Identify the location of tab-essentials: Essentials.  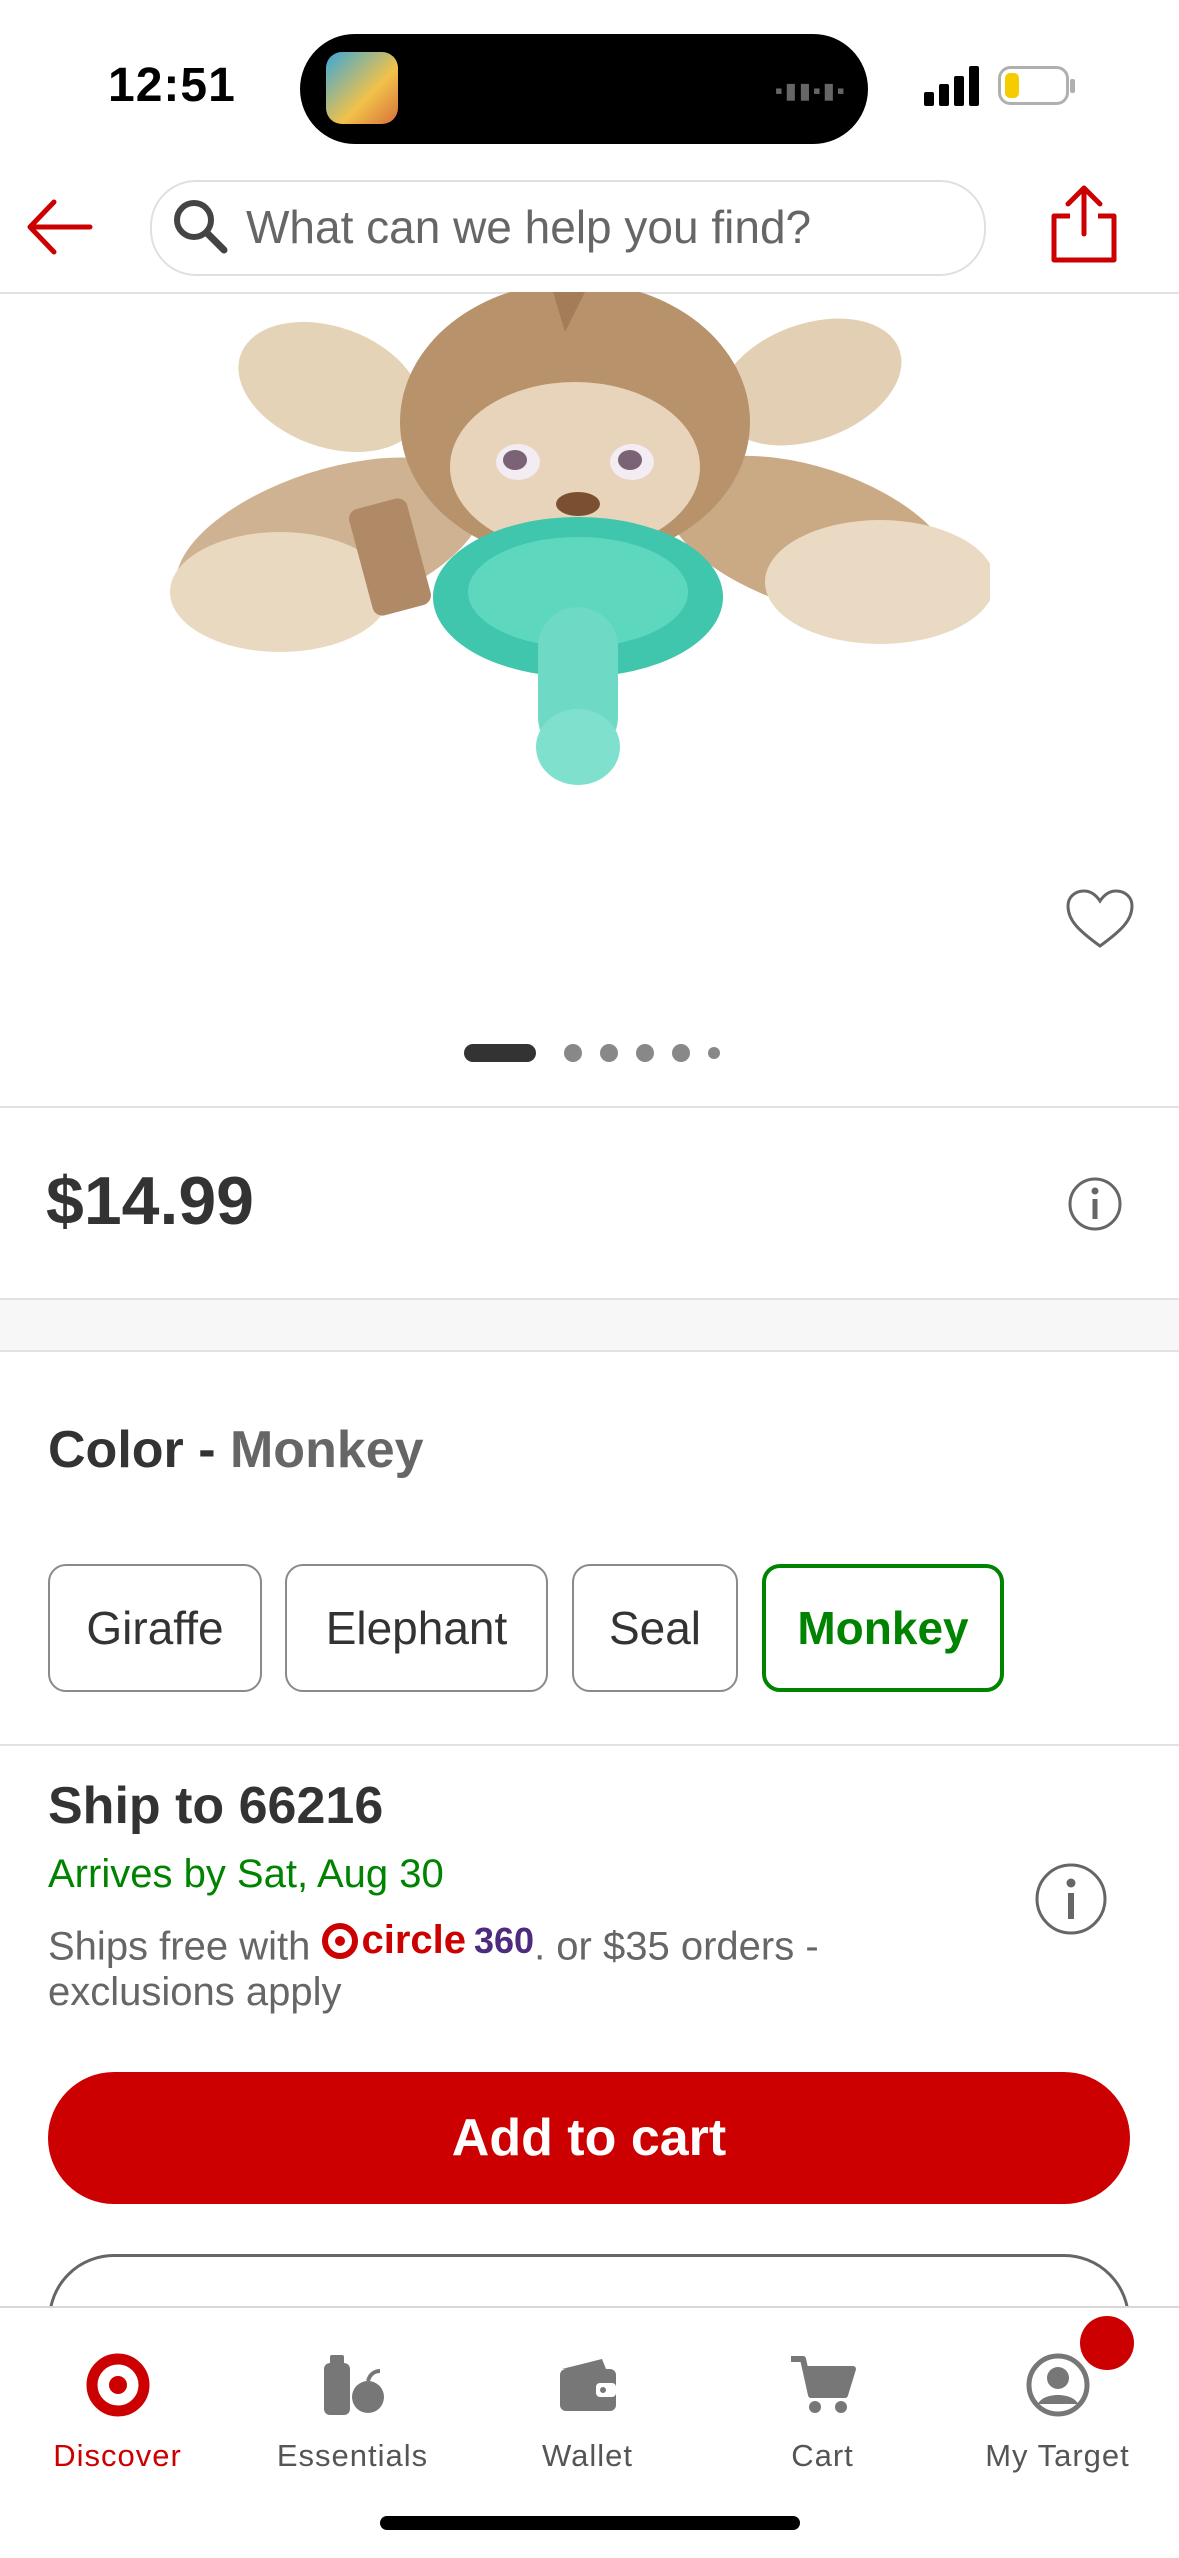
(352, 2397).